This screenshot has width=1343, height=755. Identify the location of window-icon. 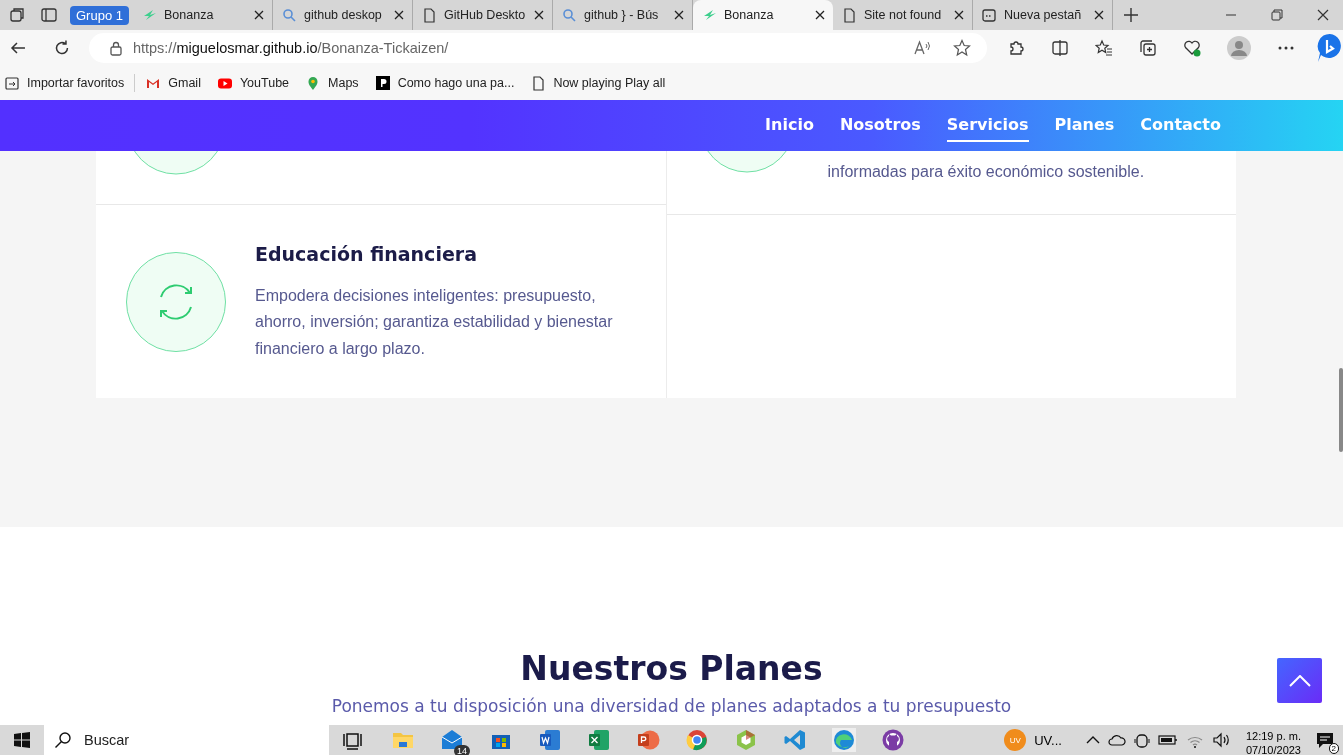
(989, 15).